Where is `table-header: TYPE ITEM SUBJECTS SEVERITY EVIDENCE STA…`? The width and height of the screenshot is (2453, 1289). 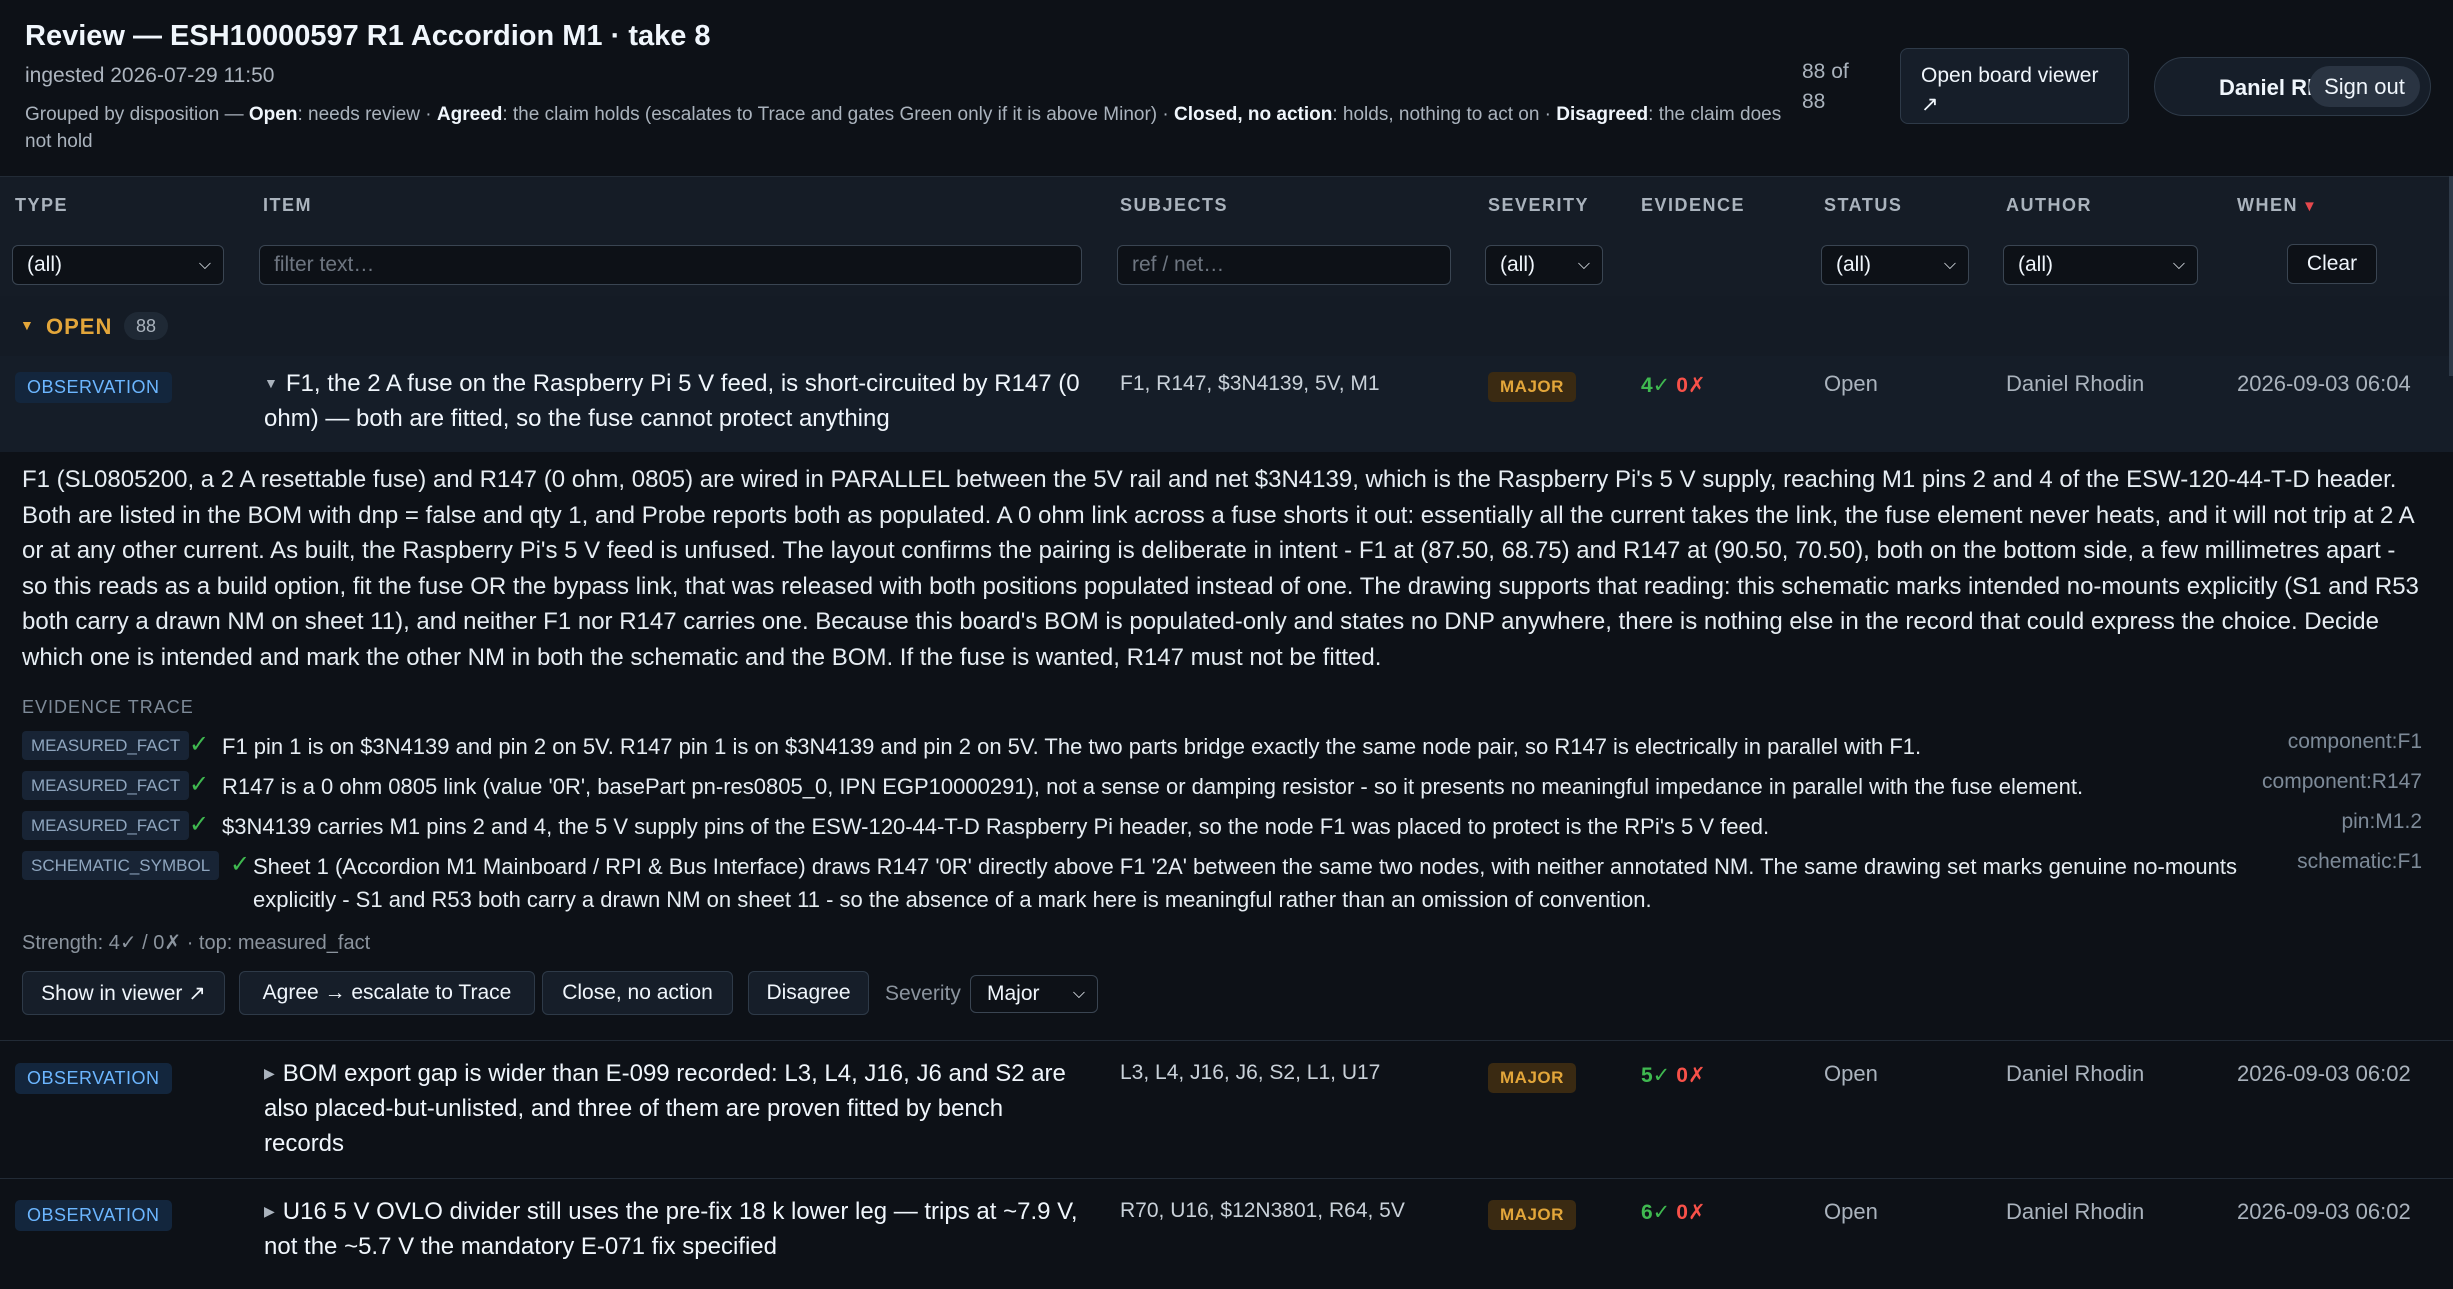
table-header: TYPE ITEM SUBJECTS SEVERITY EVIDENCE STA… is located at coordinates (1226, 204).